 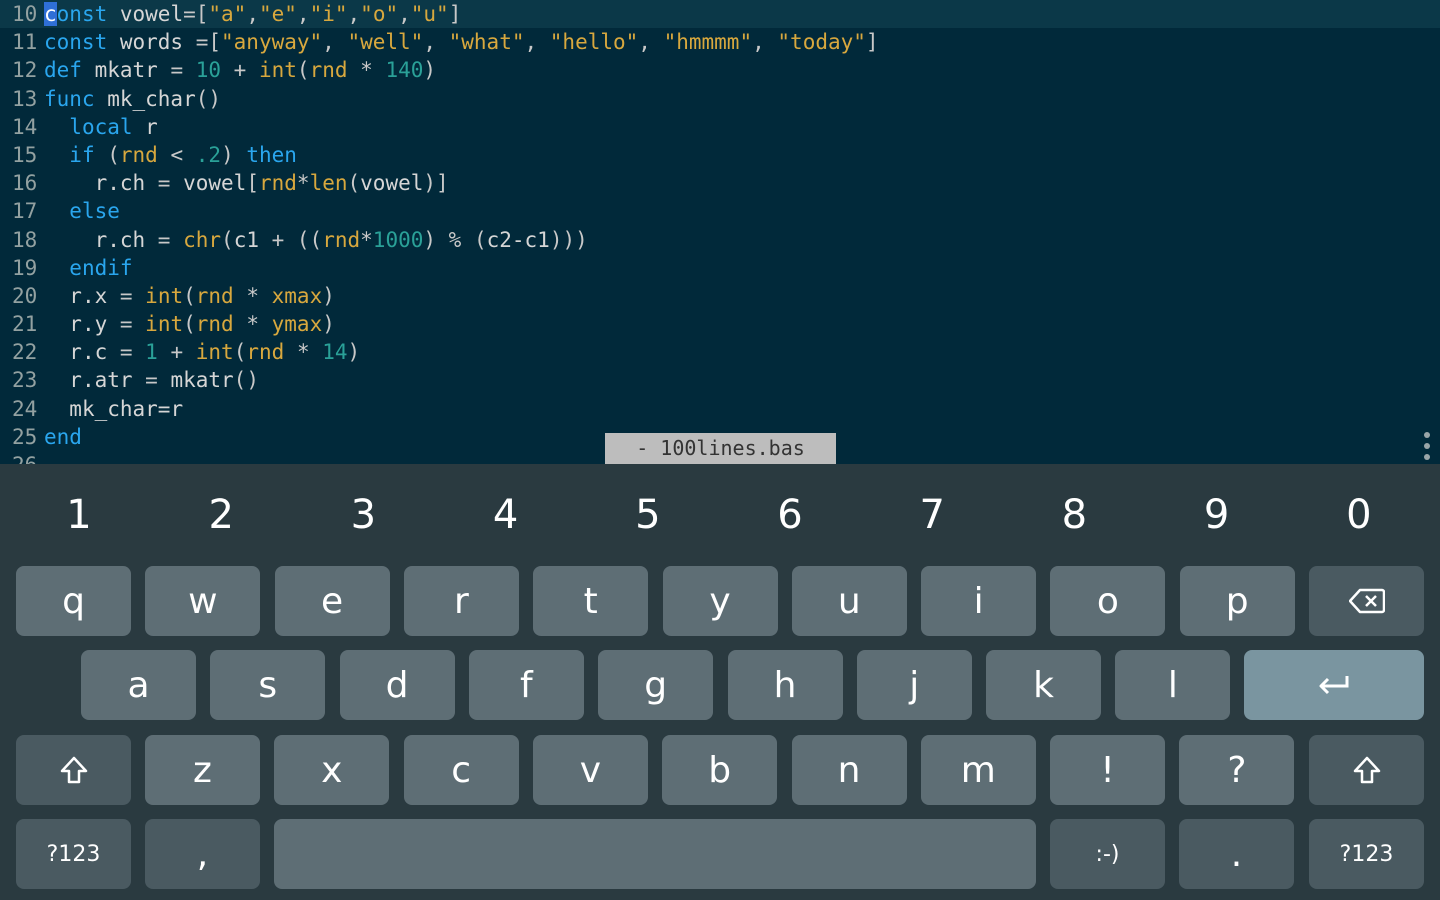 I want to click on backspace-key, so click(x=1366, y=601).